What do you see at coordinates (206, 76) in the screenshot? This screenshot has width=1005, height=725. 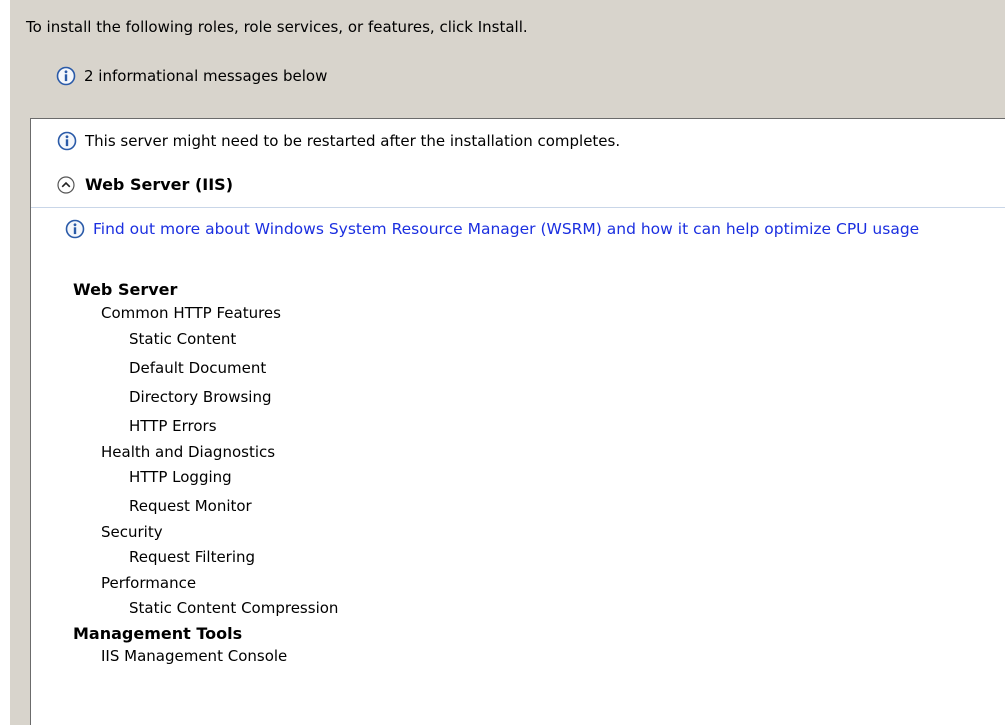 I see `message-count-text: 2 informational messages below` at bounding box center [206, 76].